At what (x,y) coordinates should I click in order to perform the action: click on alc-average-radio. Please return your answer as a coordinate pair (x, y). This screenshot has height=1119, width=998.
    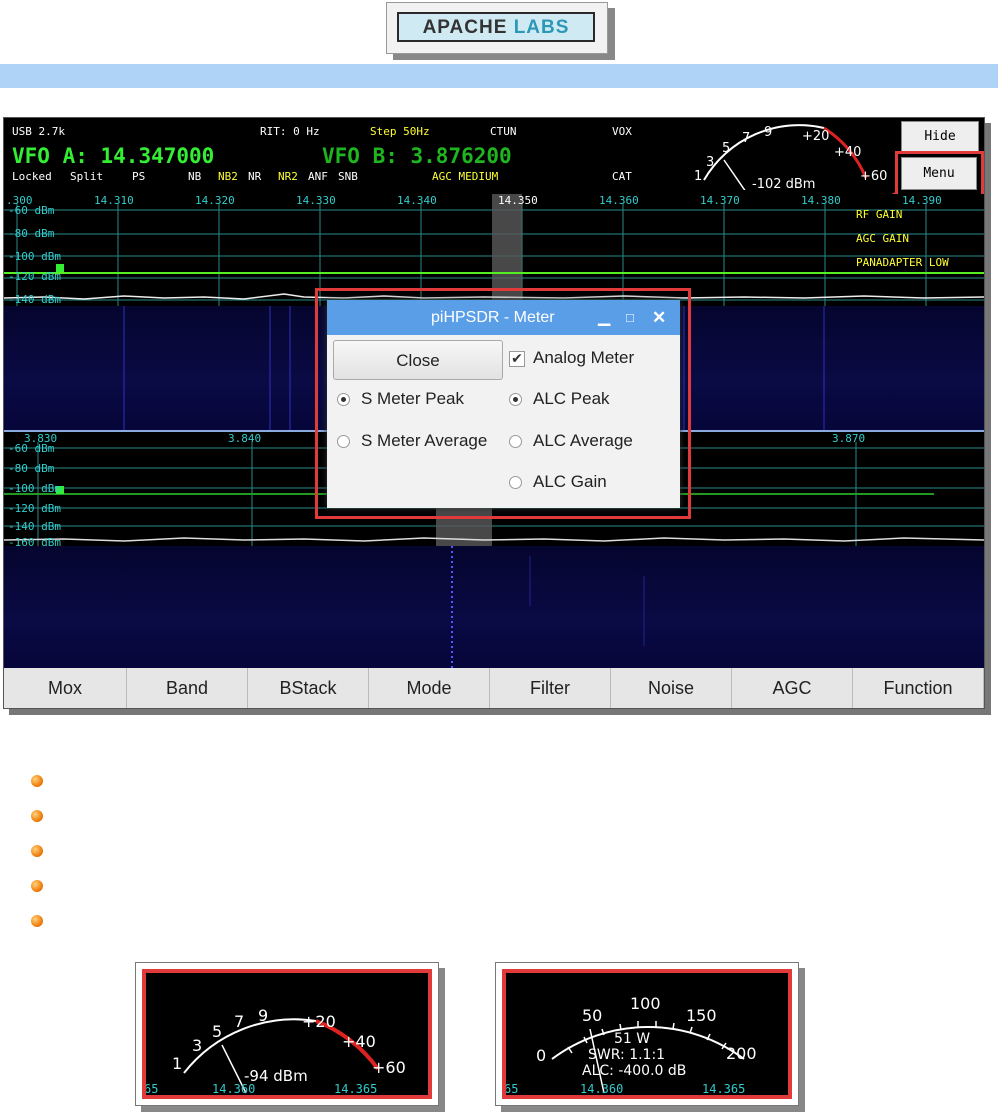
    Looking at the image, I should click on (515, 441).